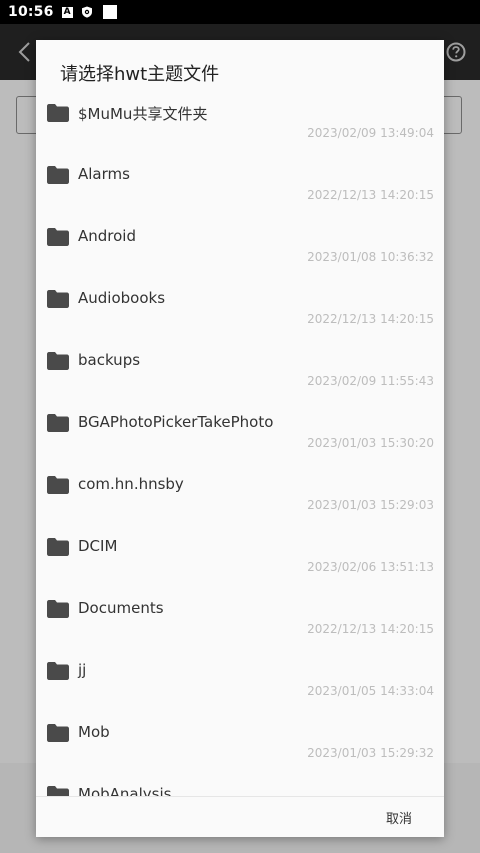  Describe the element at coordinates (370, 133) in the screenshot. I see `file-date: 2023/02/09 13:49:04` at that location.